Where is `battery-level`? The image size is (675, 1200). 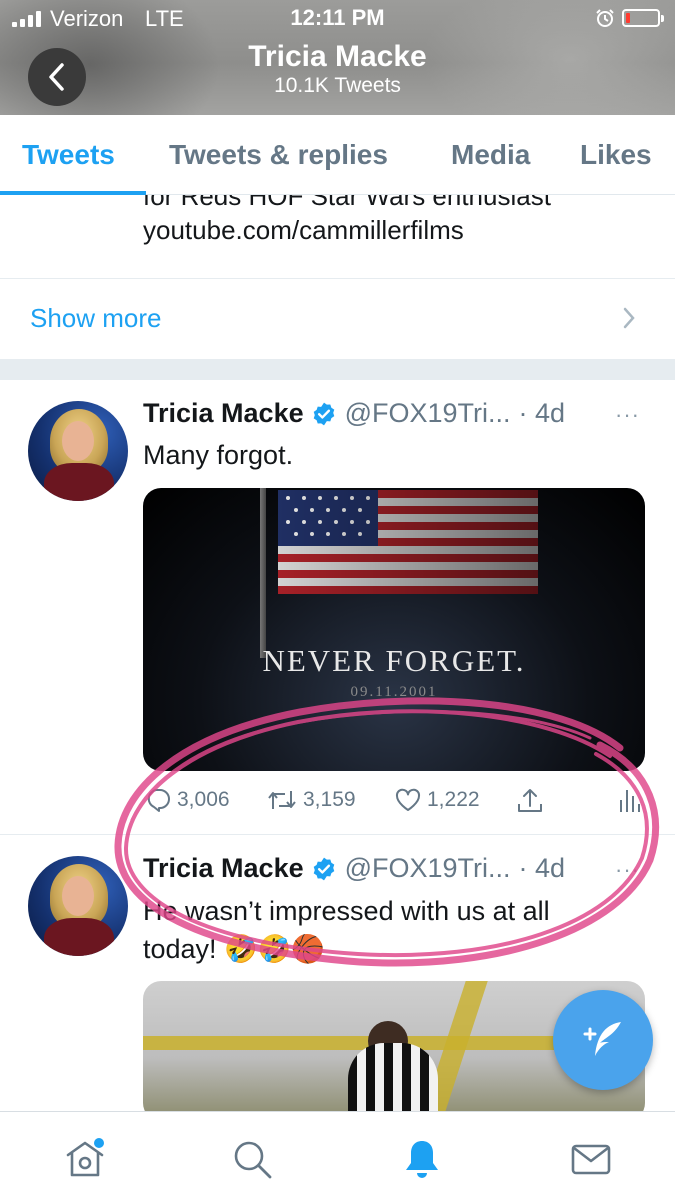 battery-level is located at coordinates (628, 18).